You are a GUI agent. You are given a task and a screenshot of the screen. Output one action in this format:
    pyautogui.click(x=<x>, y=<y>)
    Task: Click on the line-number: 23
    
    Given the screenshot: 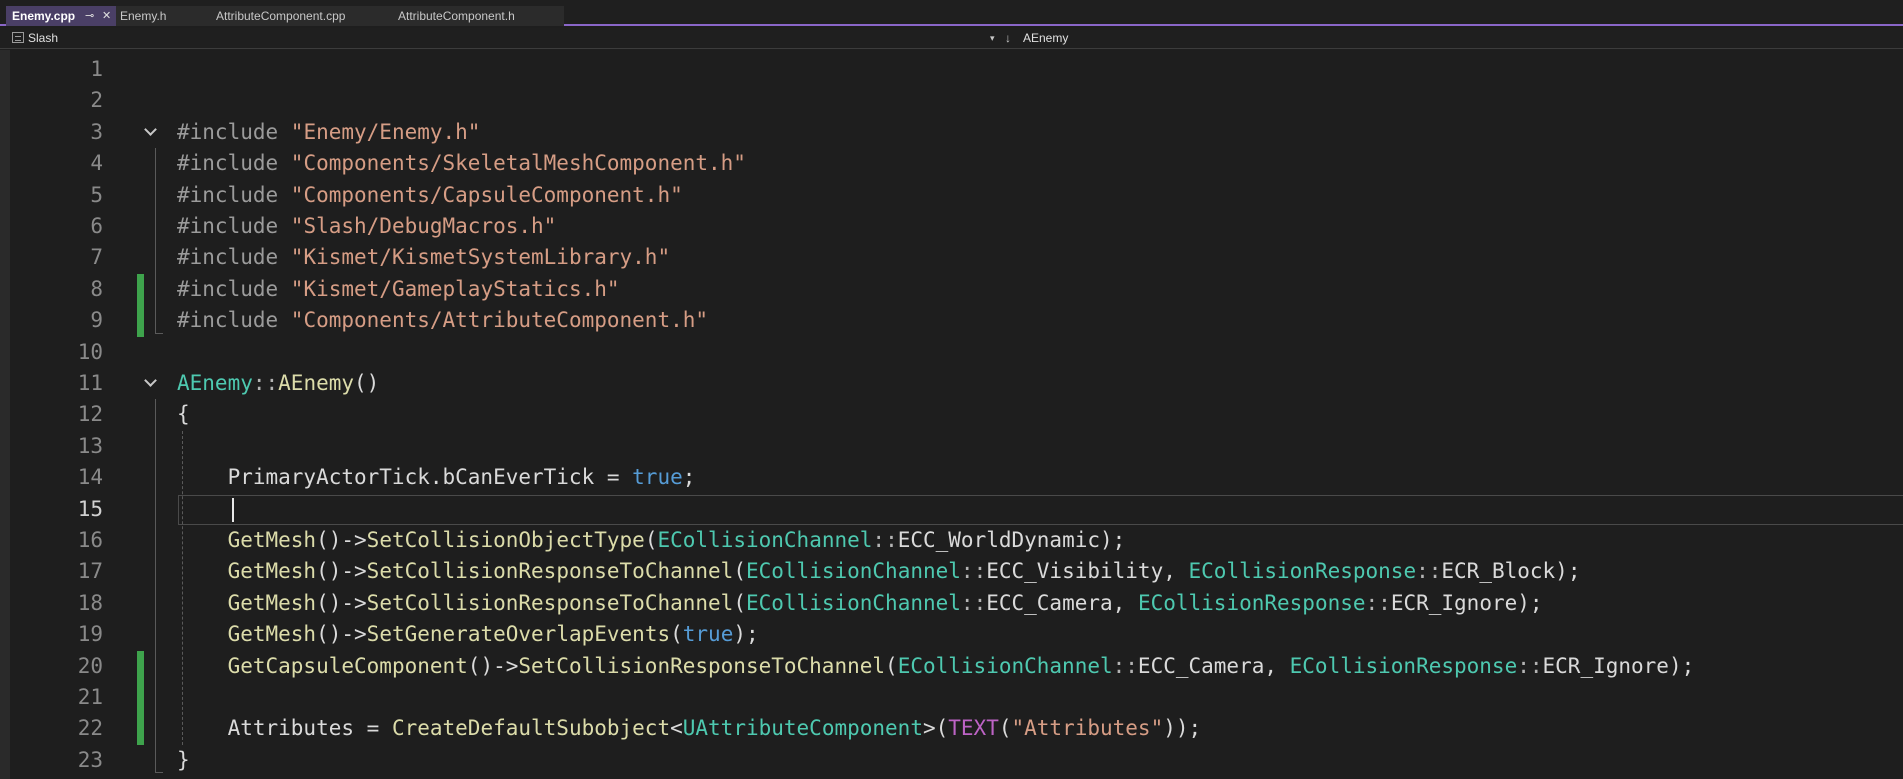 What is the action you would take?
    pyautogui.click(x=90, y=759)
    